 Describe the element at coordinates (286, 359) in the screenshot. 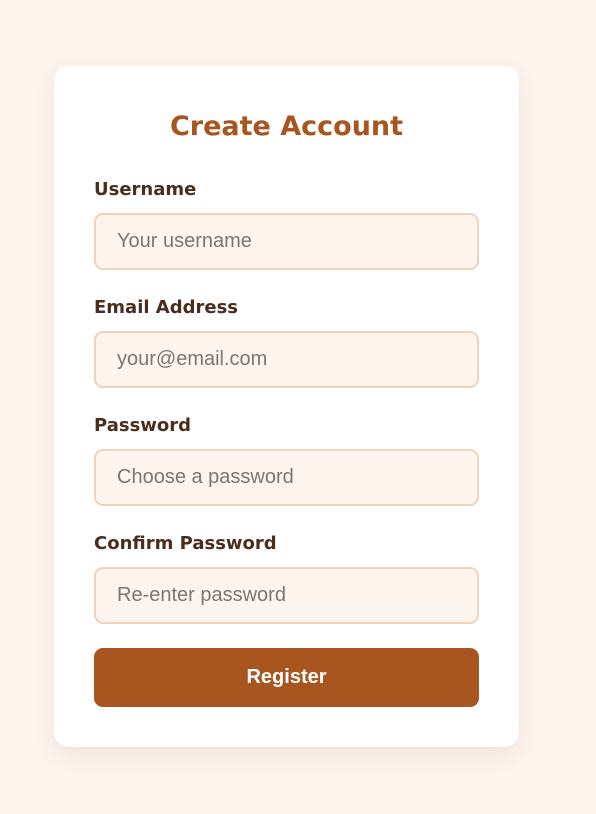

I see `email-input` at that location.